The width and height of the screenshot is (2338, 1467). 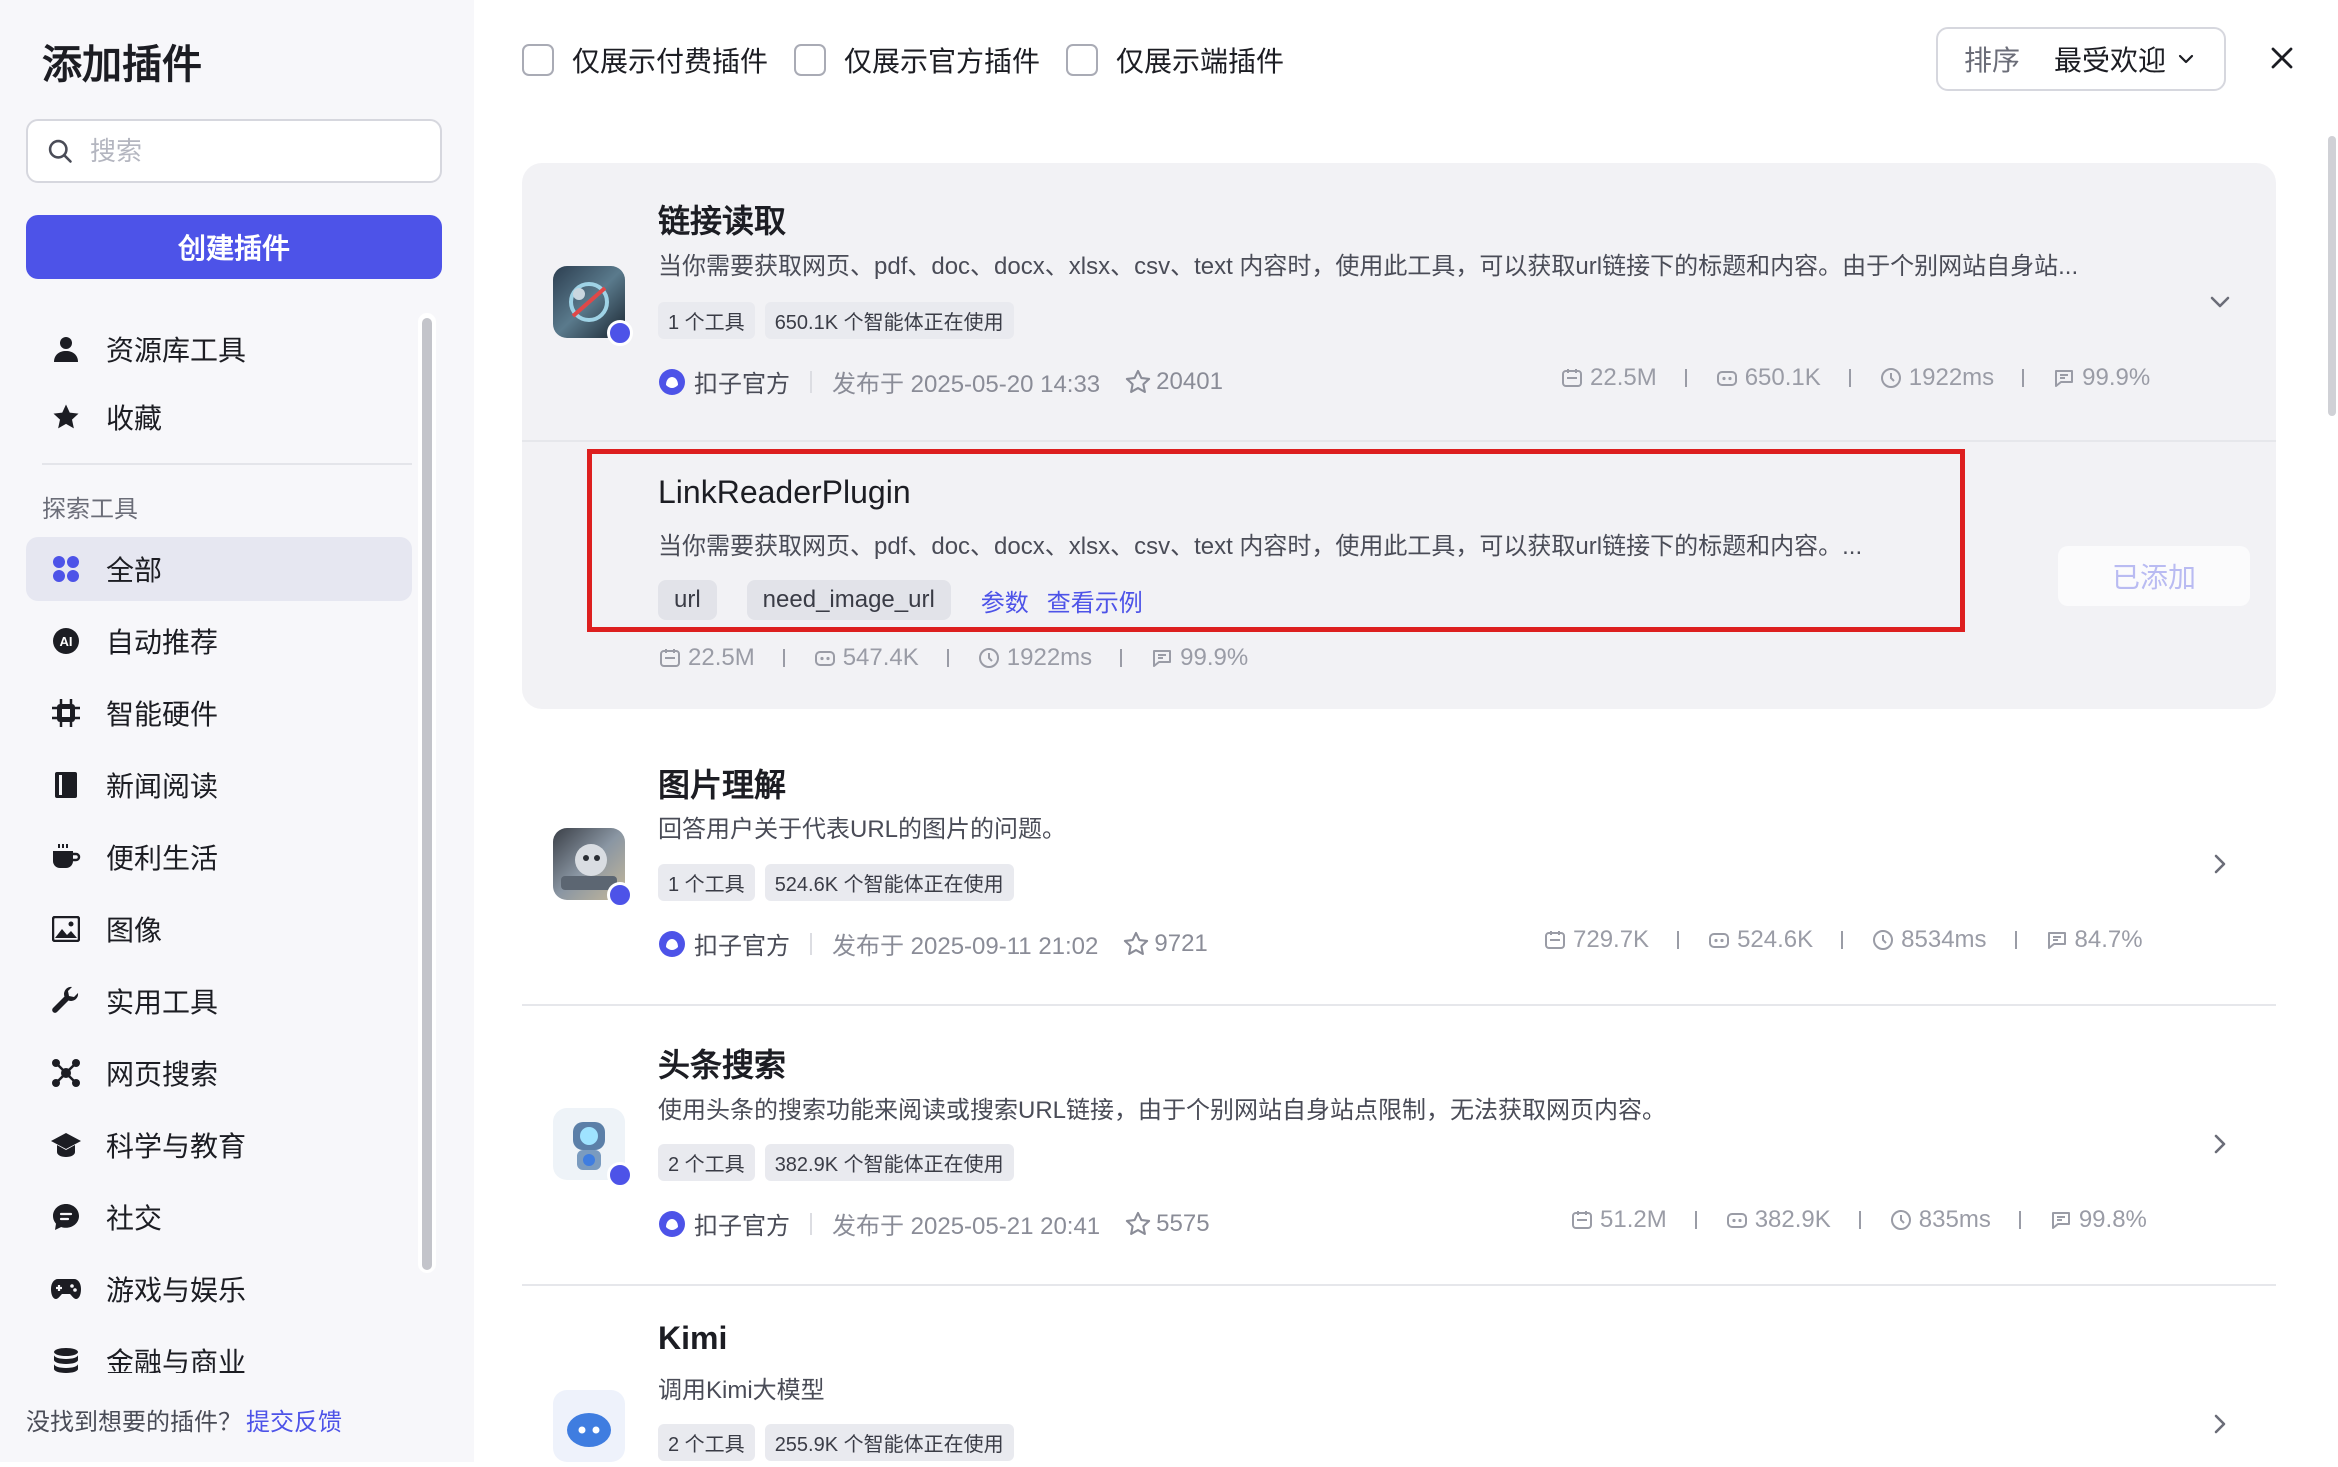 I want to click on star-count: 9721, so click(x=1181, y=943).